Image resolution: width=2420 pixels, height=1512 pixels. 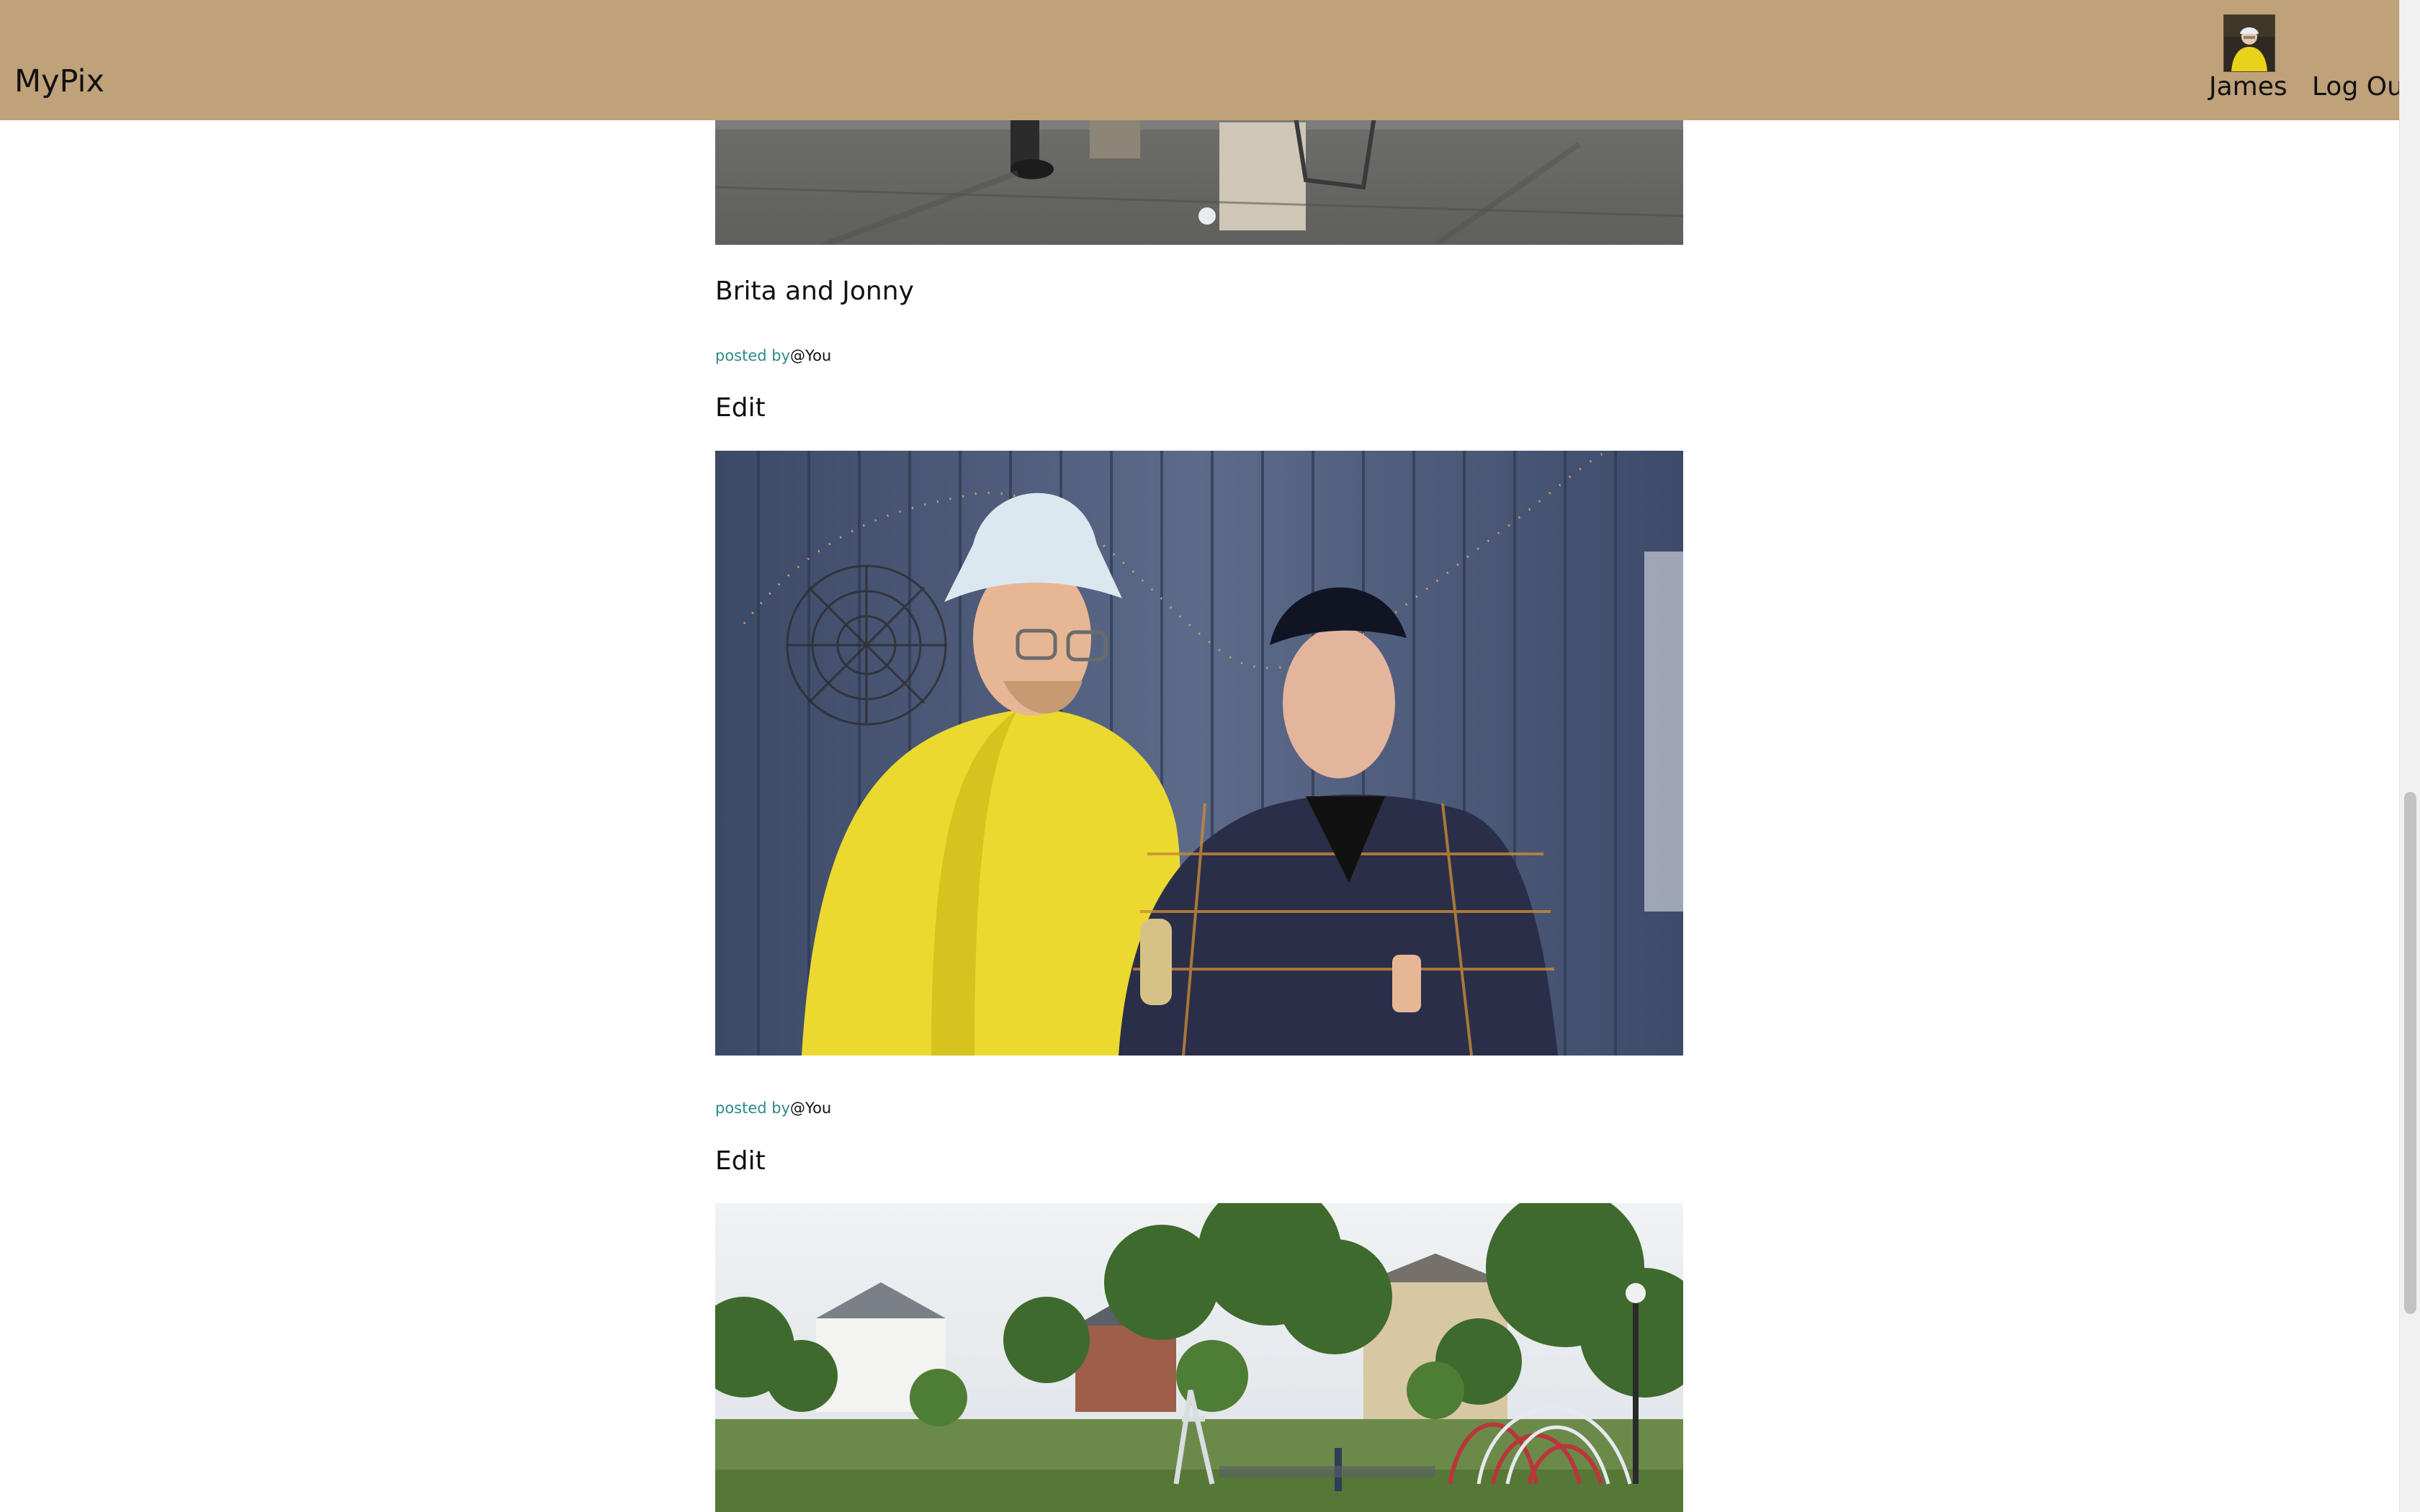 What do you see at coordinates (2410, 1053) in the screenshot?
I see `scrollbar-thumb` at bounding box center [2410, 1053].